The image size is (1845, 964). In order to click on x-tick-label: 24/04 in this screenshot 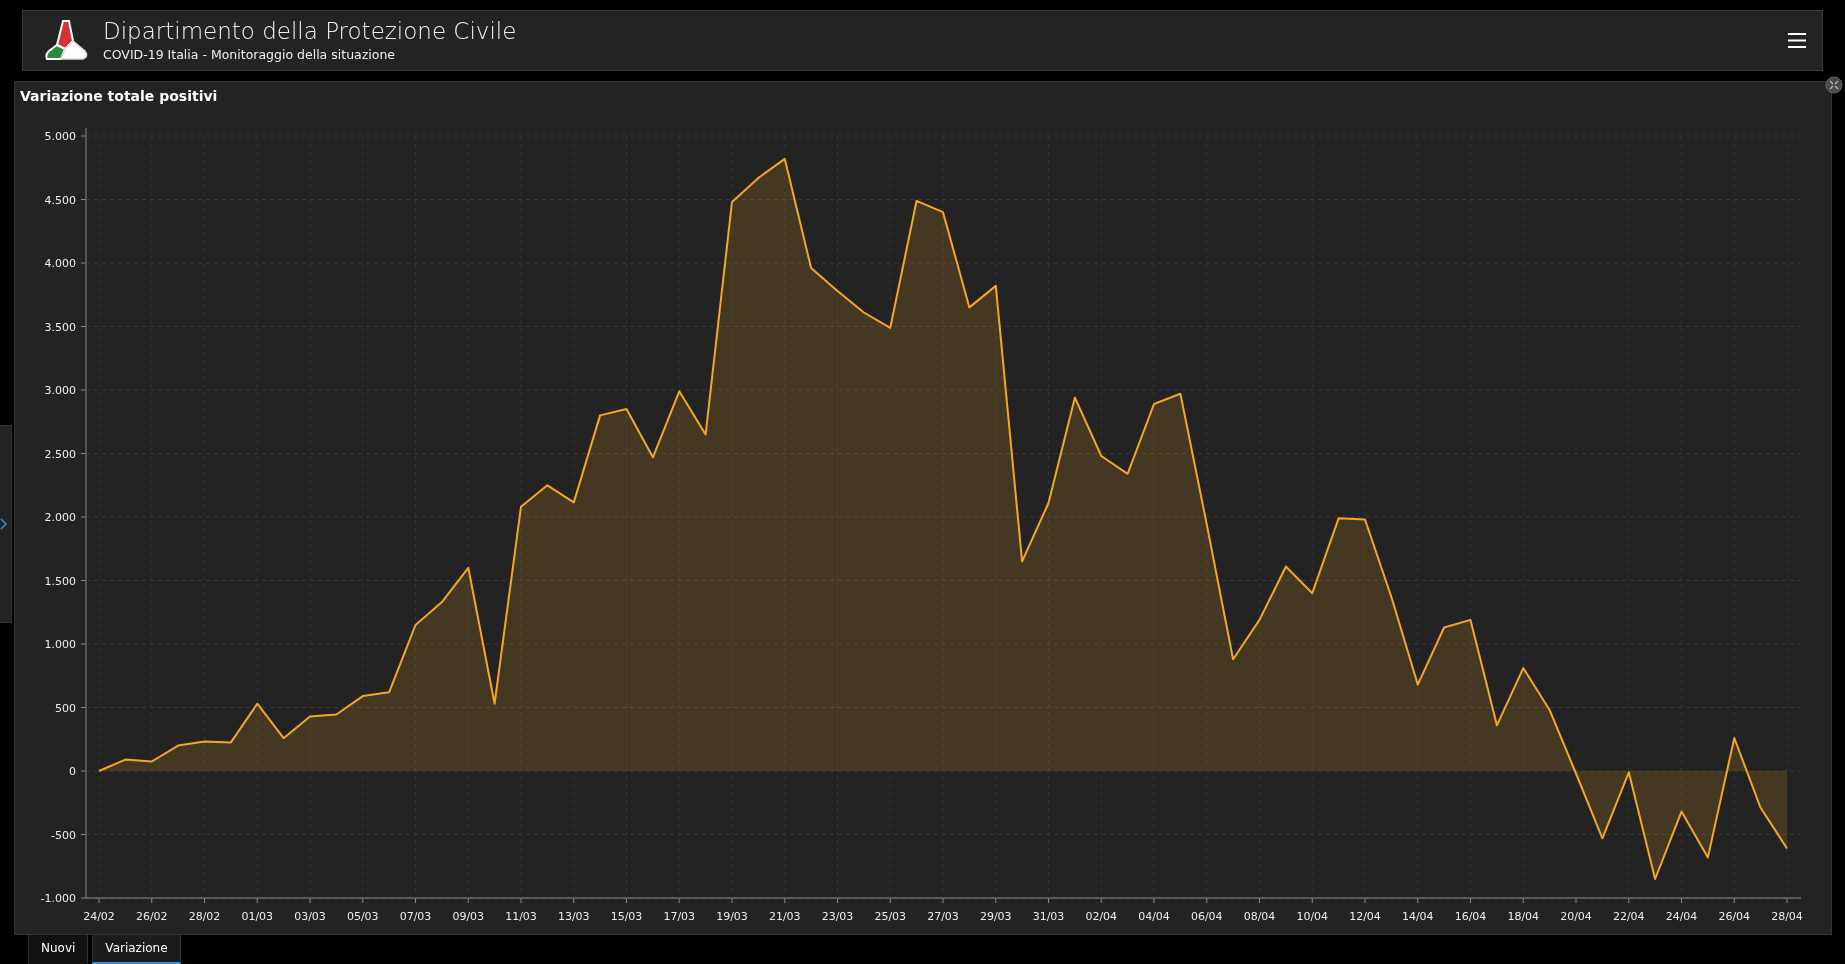, I will do `click(1681, 916)`.